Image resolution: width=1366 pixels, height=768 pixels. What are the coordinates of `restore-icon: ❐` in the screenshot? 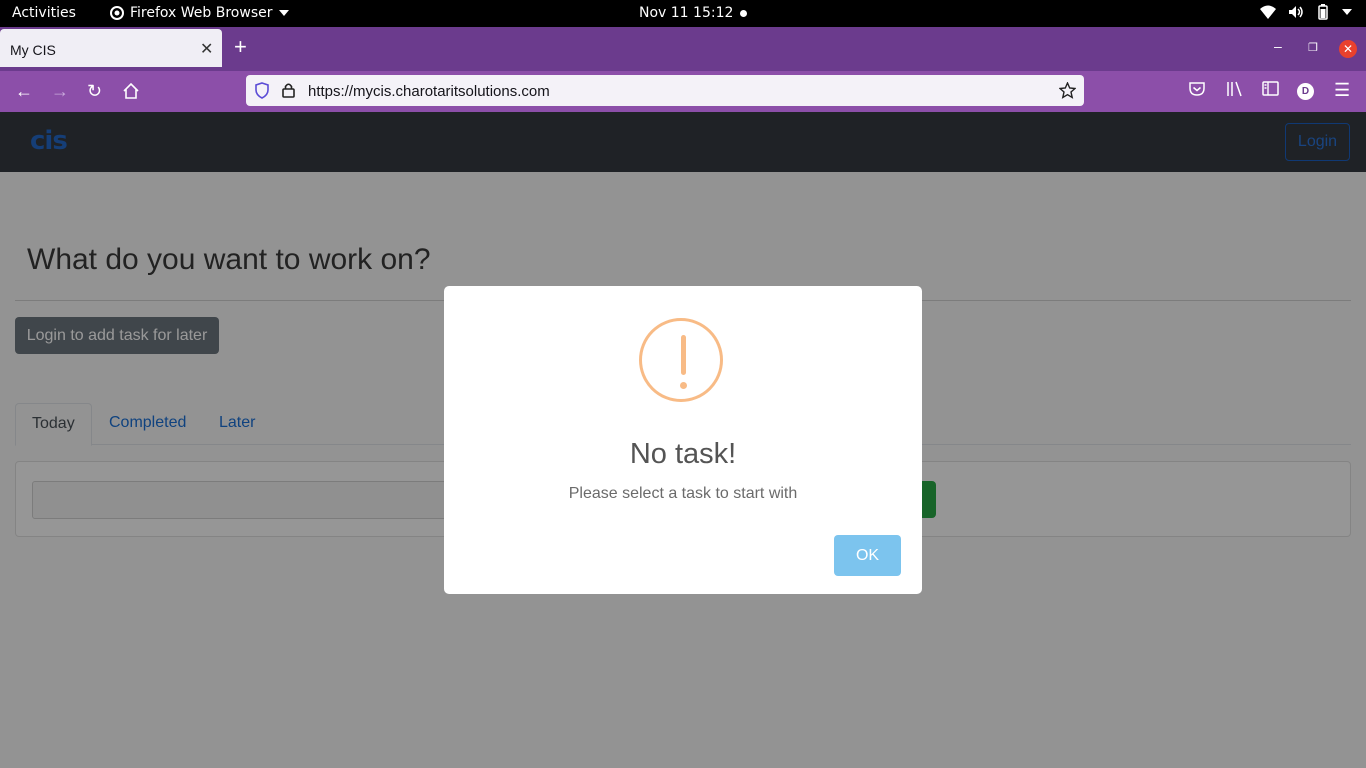 It's located at (1313, 47).